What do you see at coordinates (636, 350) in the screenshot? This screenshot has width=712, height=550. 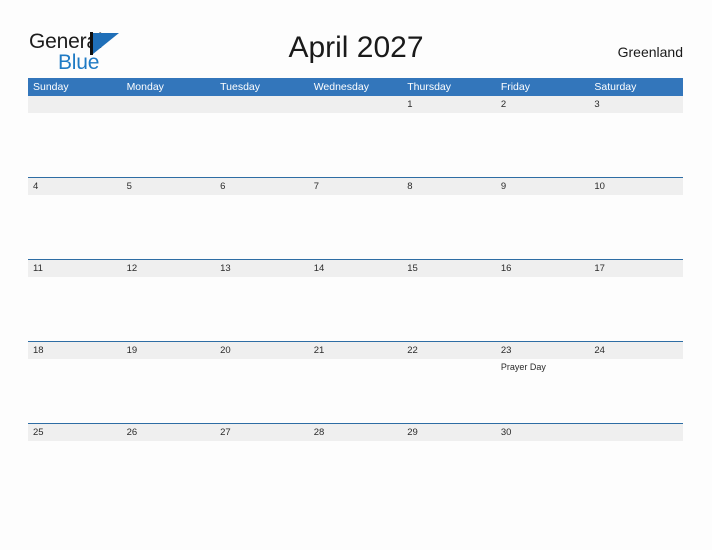 I see `day-number: 24` at bounding box center [636, 350].